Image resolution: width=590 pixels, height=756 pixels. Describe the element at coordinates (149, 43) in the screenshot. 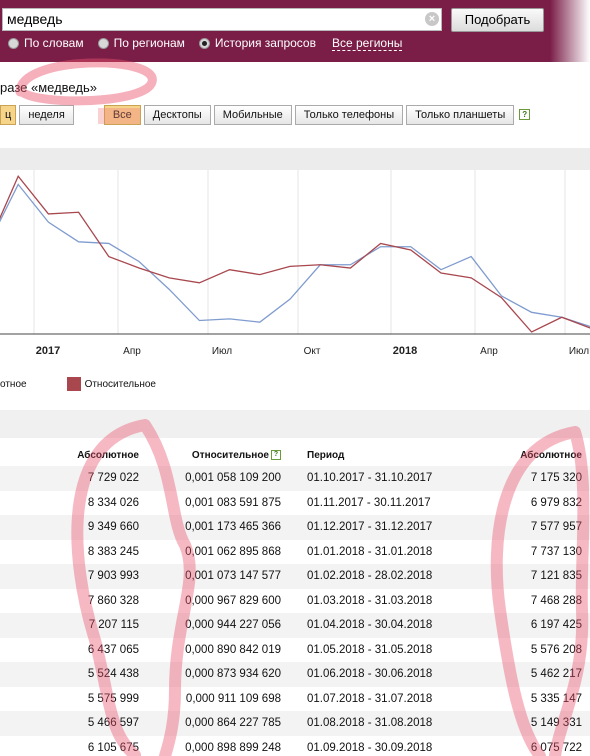

I see `radio-label: По регионам` at that location.